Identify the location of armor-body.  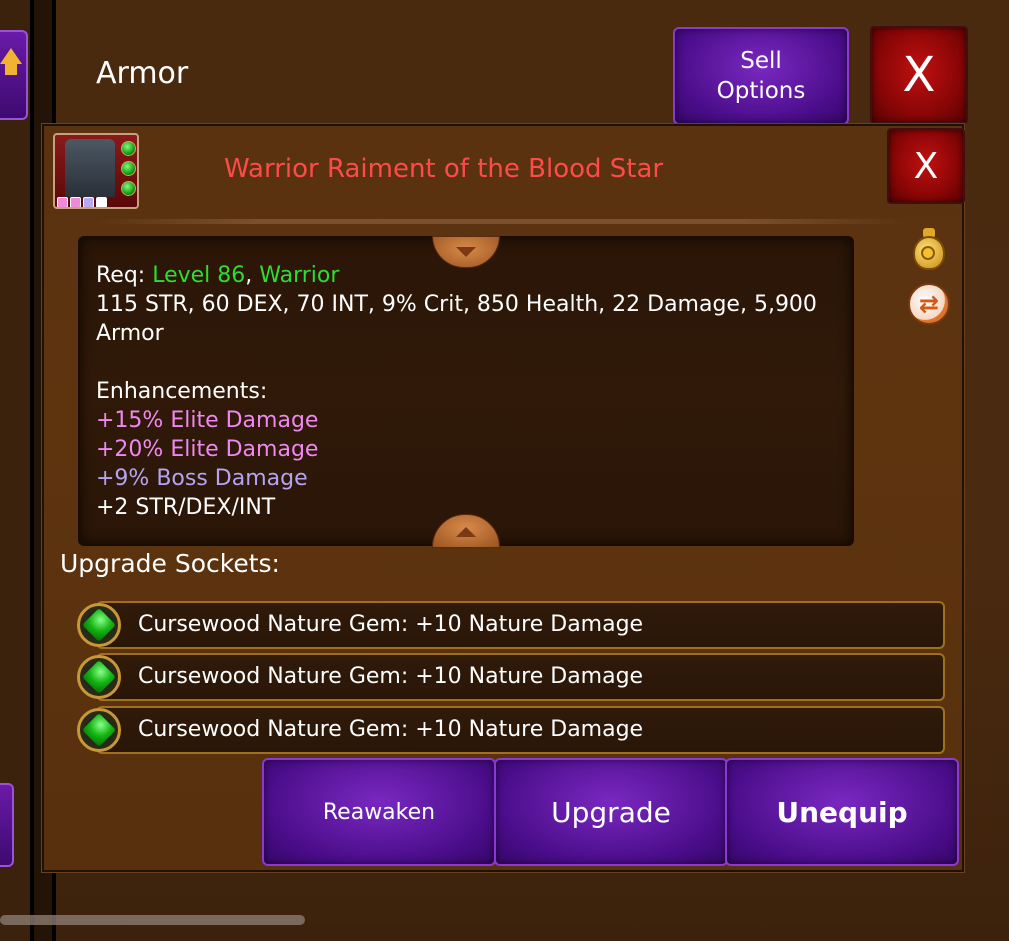
(90, 168).